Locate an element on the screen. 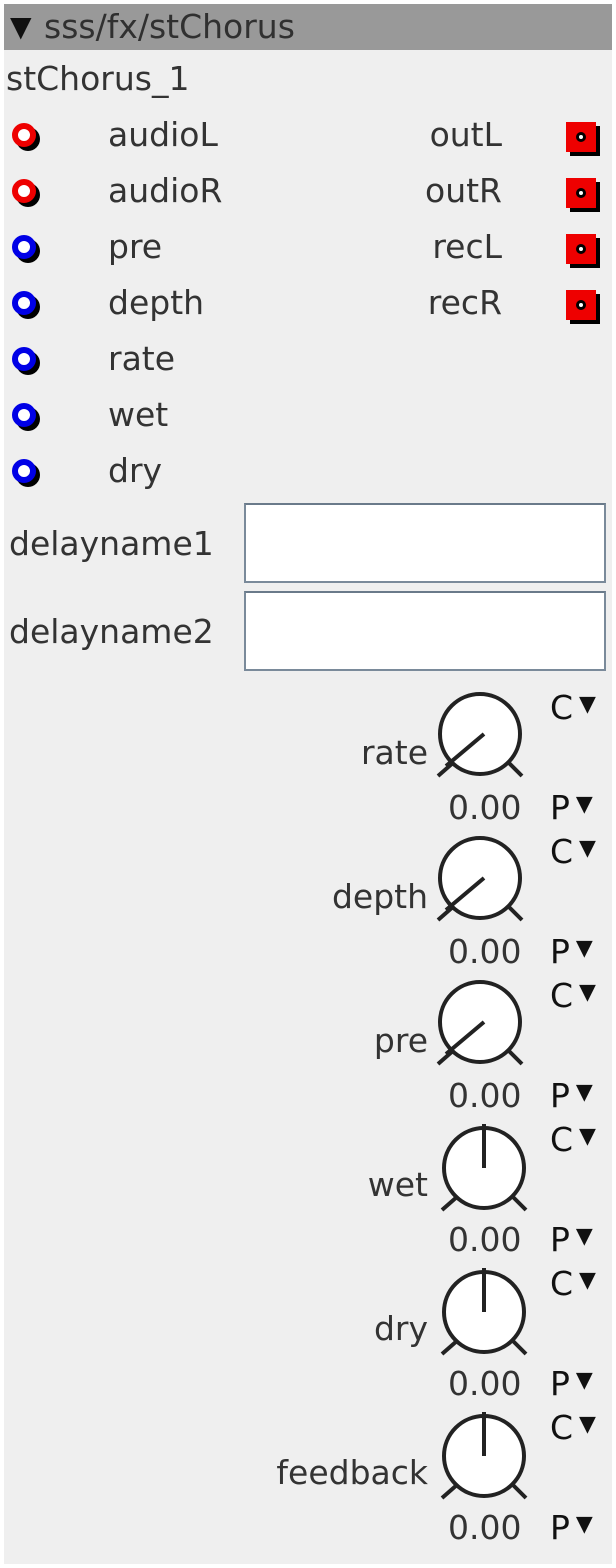  knob-label: dry is located at coordinates (400, 1328).